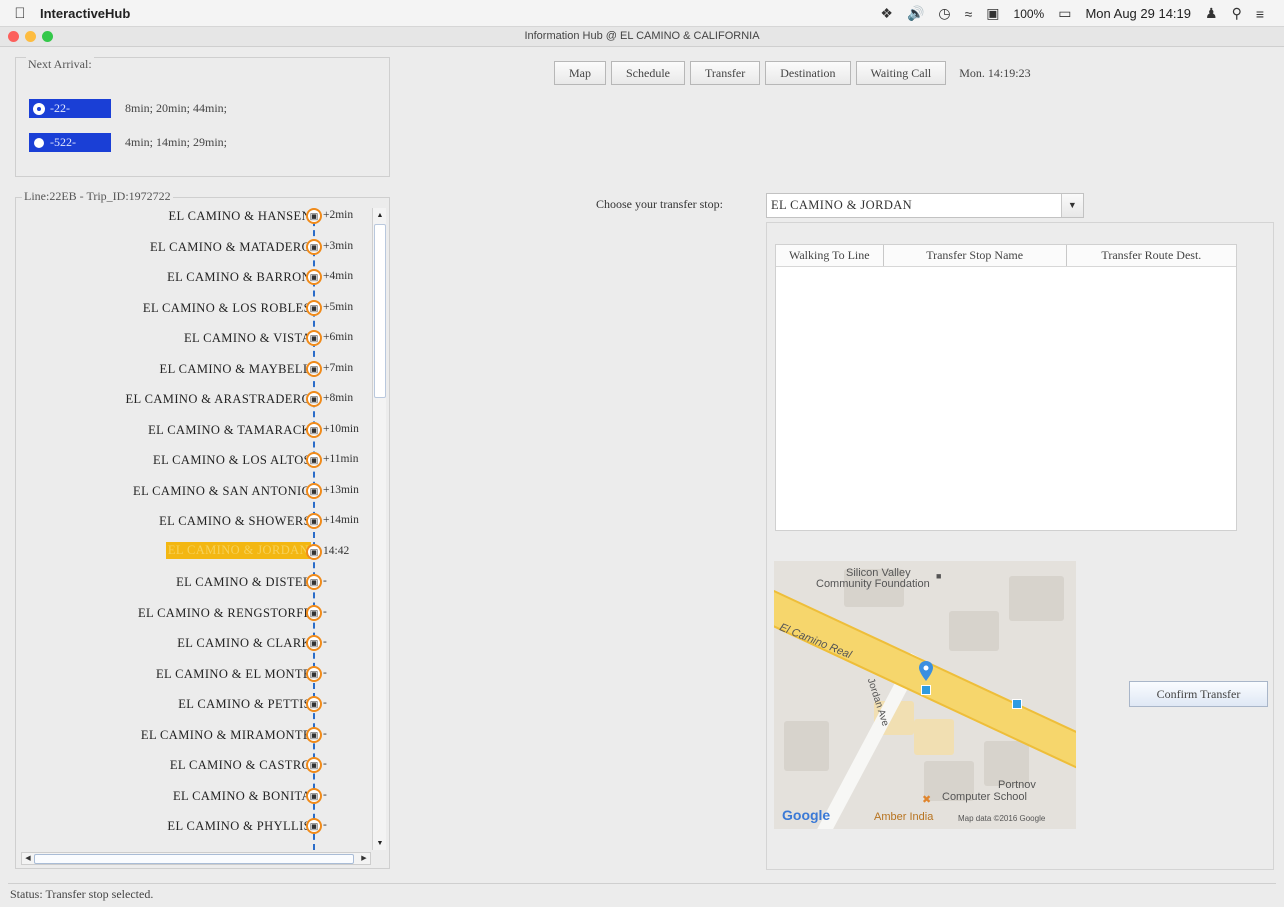  What do you see at coordinates (194, 399) in the screenshot?
I see `stop-row: EL CAMINO & ARASTRADERO ▣ +8min` at bounding box center [194, 399].